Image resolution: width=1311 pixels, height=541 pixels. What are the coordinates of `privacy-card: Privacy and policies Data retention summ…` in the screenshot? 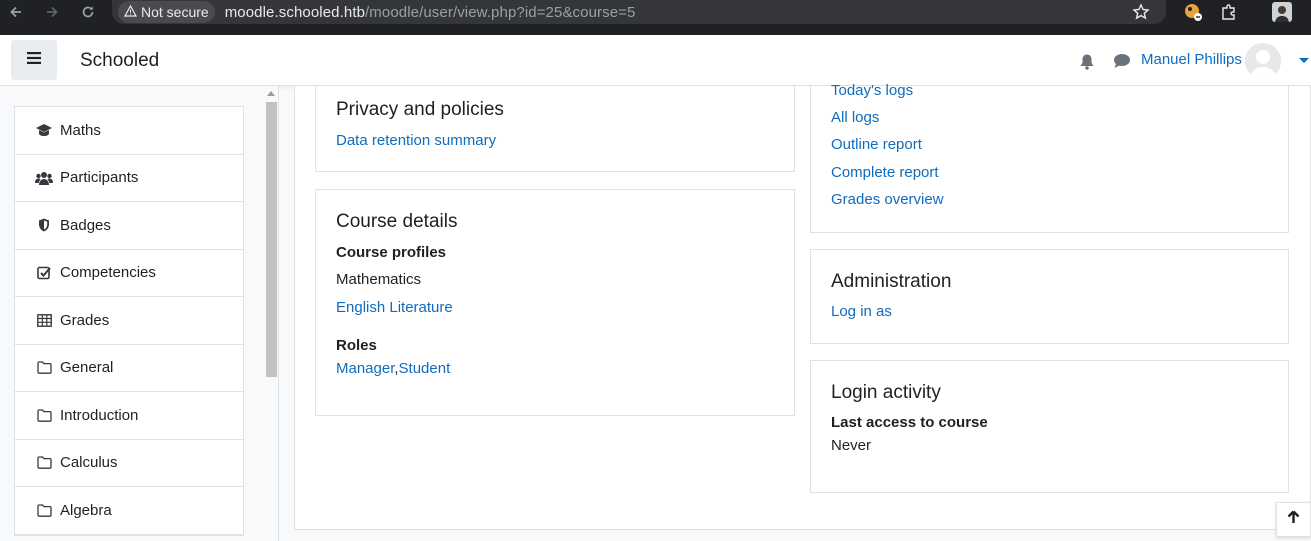 It's located at (555, 129).